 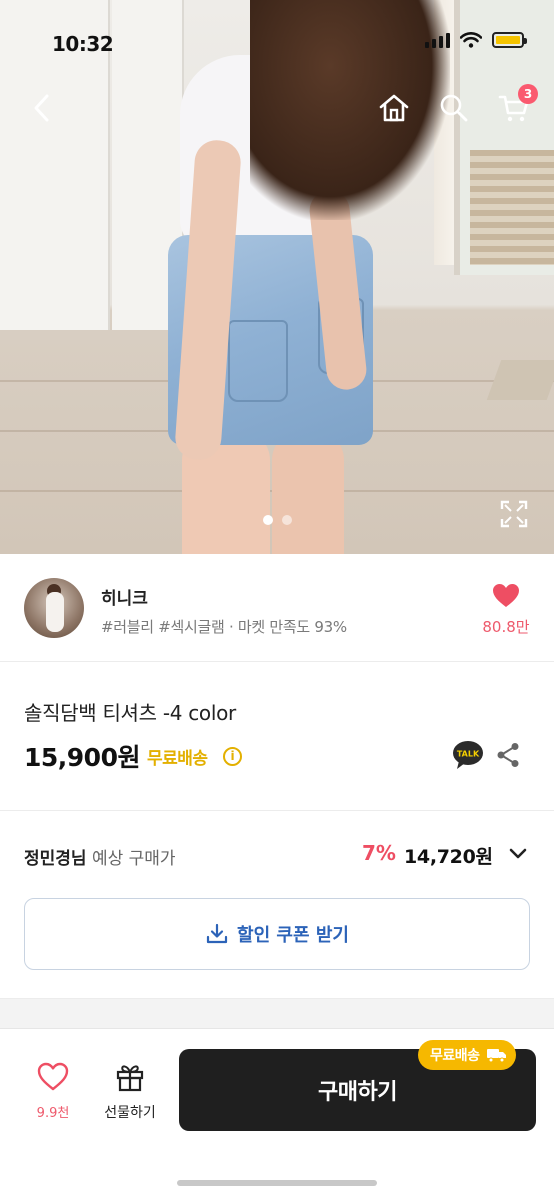 I want to click on divider, so click(x=277, y=810).